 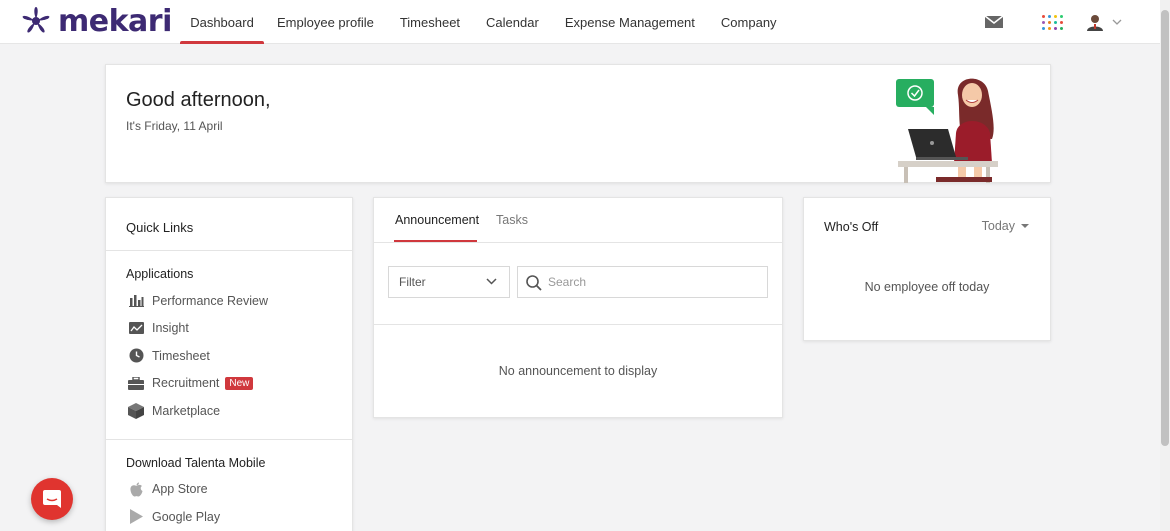 I want to click on mekari-logo: mekari, so click(x=96, y=21).